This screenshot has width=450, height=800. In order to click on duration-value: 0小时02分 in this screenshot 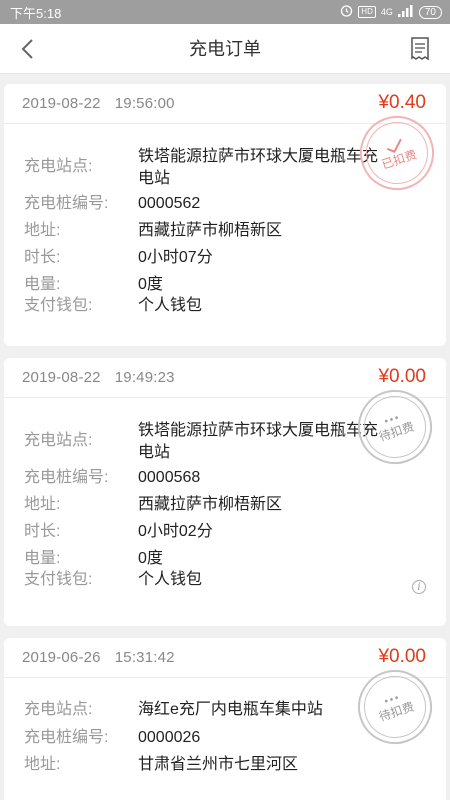, I will do `click(175, 531)`.